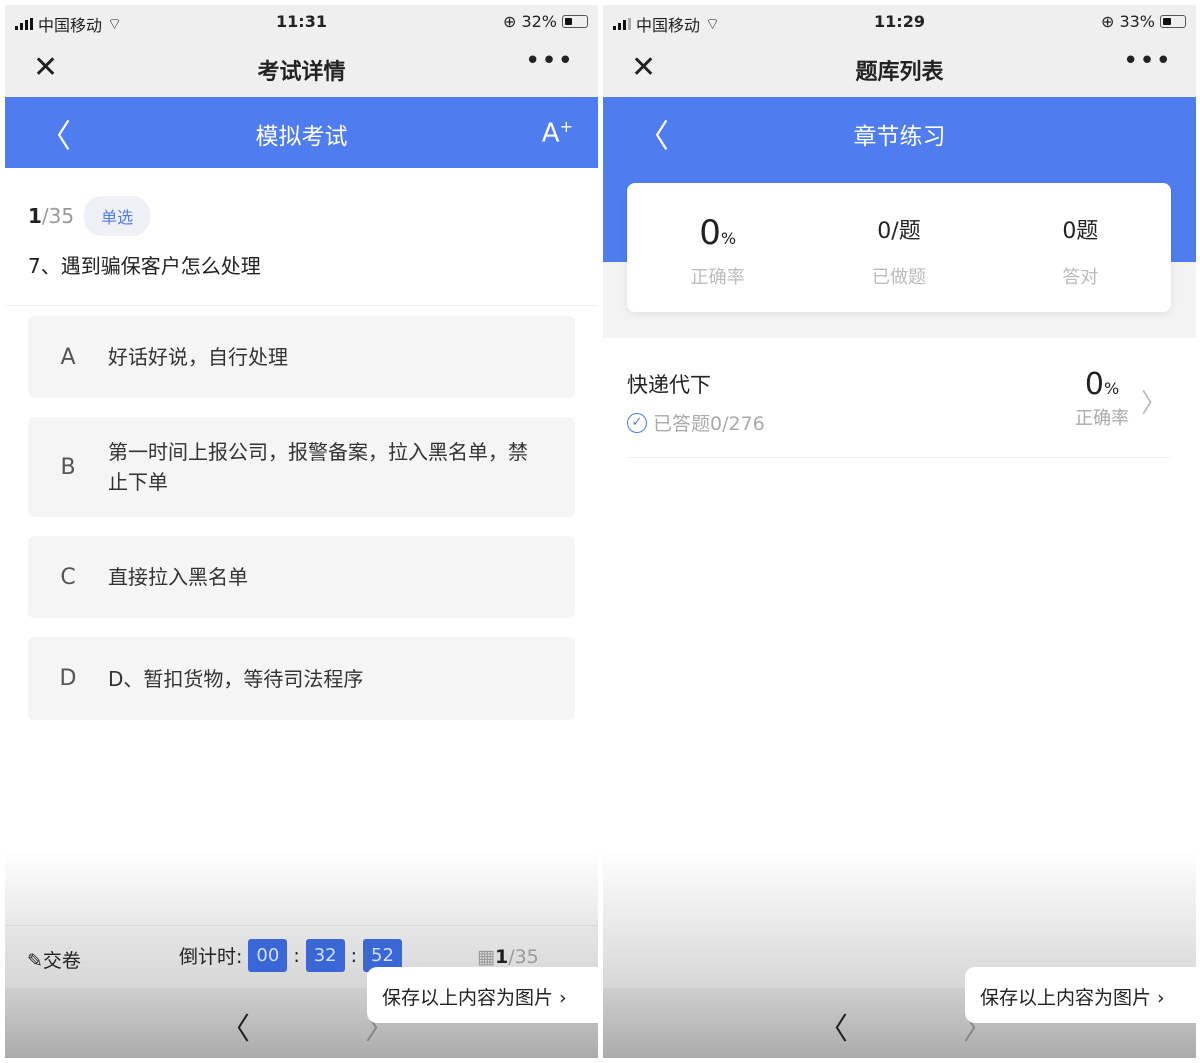 The height and width of the screenshot is (1063, 1200). What do you see at coordinates (717, 277) in the screenshot?
I see `stat-label: 正确率` at bounding box center [717, 277].